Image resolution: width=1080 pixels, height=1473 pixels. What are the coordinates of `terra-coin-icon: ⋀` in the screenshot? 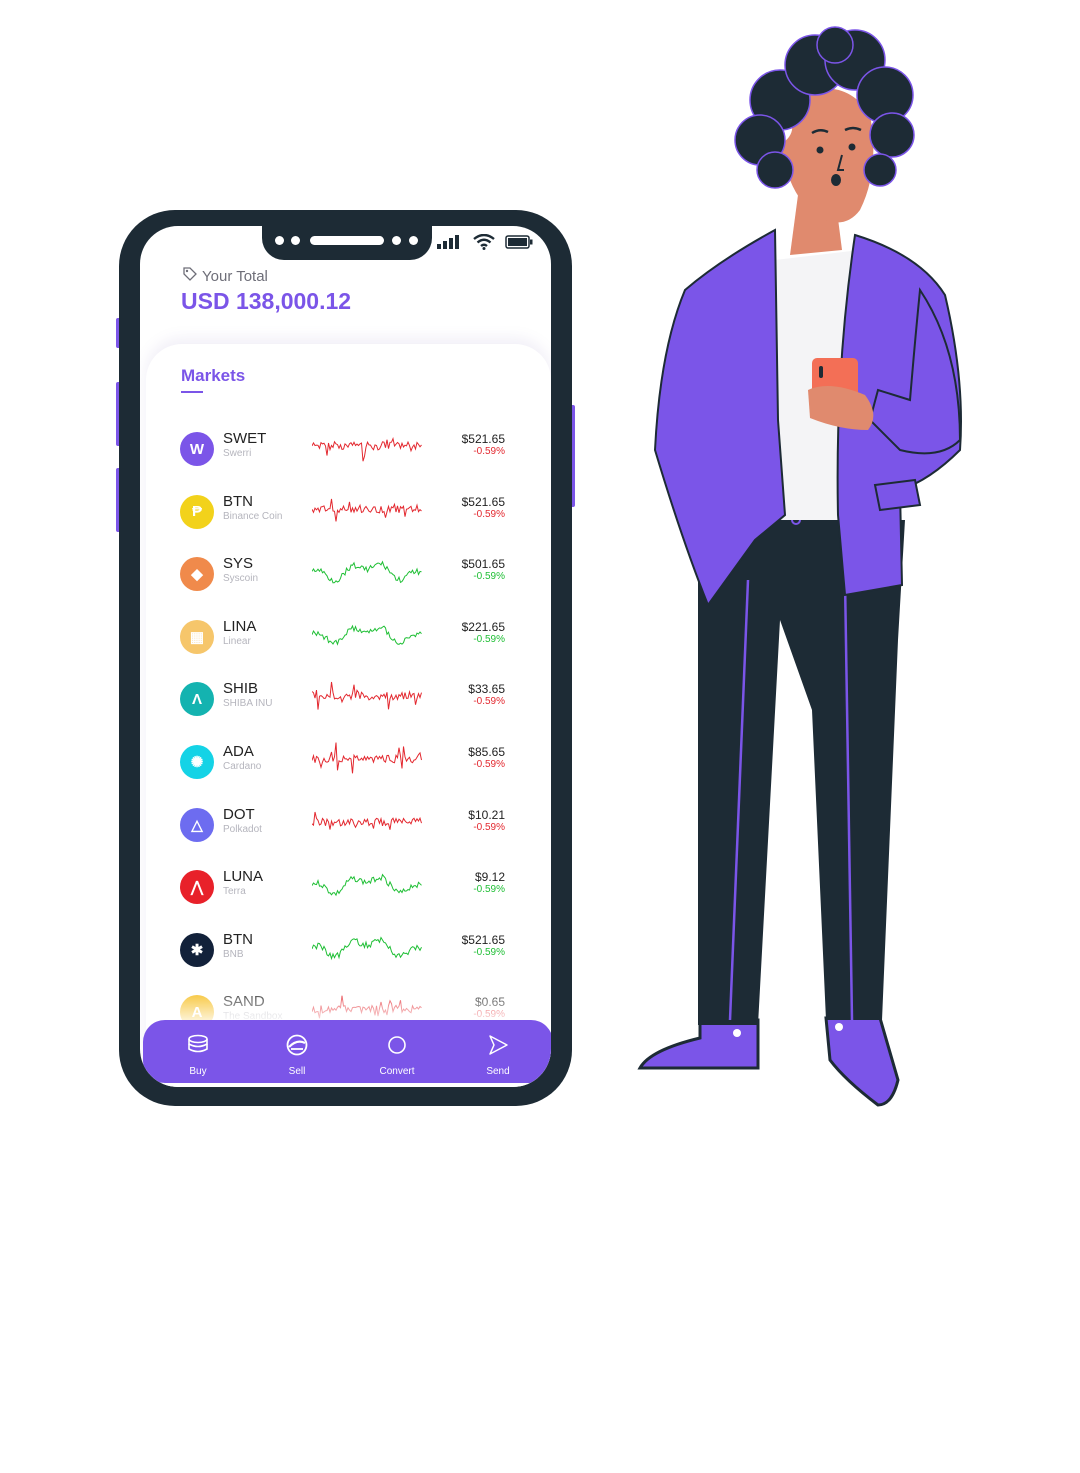 It's located at (197, 887).